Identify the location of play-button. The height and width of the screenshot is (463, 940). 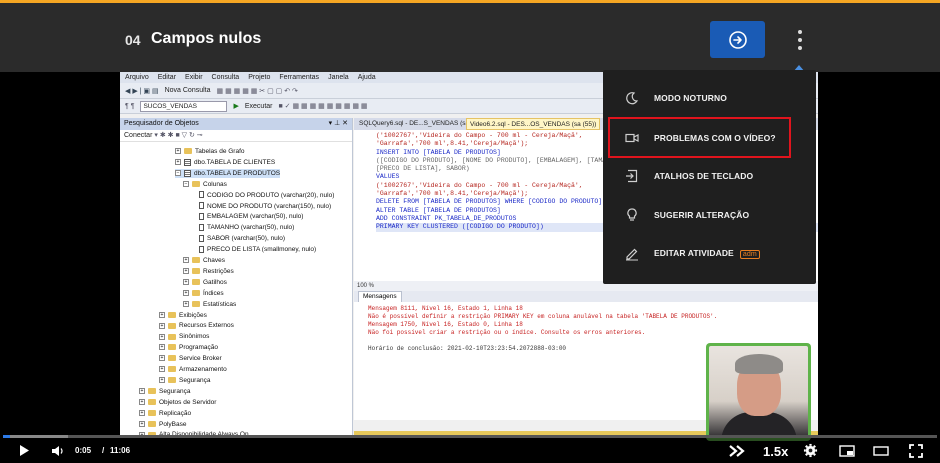
(24, 450).